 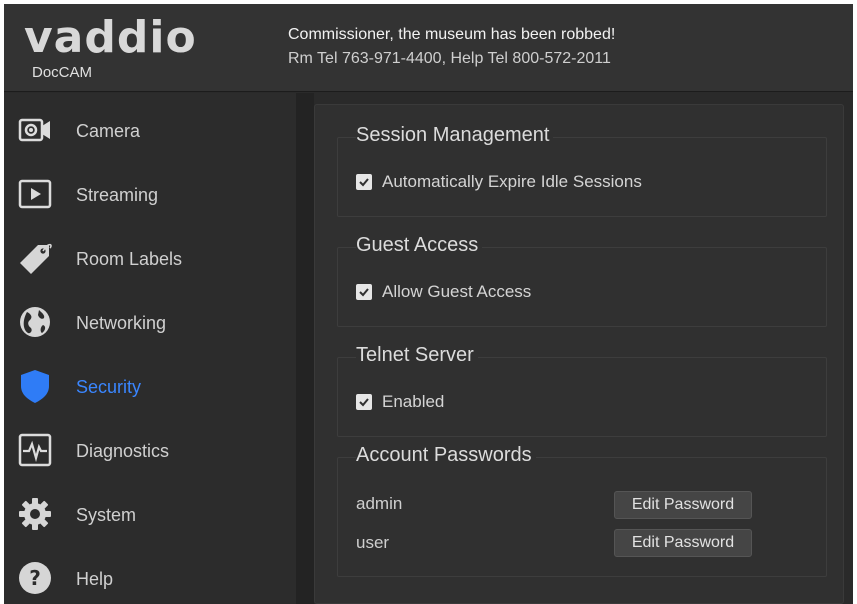 What do you see at coordinates (582, 280) in the screenshot?
I see `guest-access-group: Guest Access Allow Guest Access` at bounding box center [582, 280].